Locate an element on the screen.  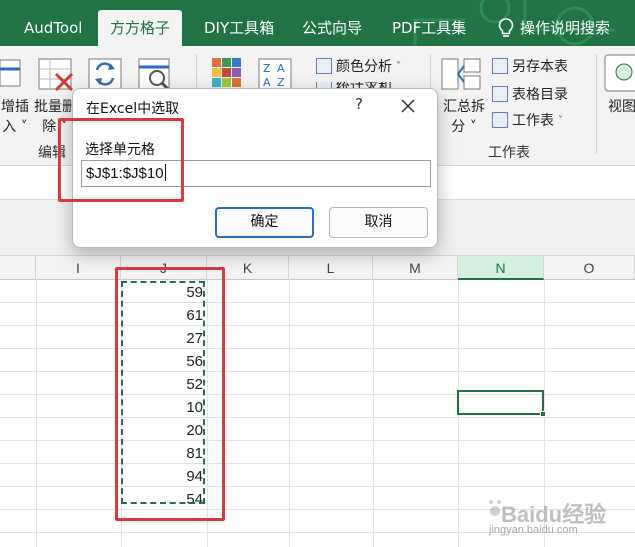
active-cell-cursor is located at coordinates (501, 403).